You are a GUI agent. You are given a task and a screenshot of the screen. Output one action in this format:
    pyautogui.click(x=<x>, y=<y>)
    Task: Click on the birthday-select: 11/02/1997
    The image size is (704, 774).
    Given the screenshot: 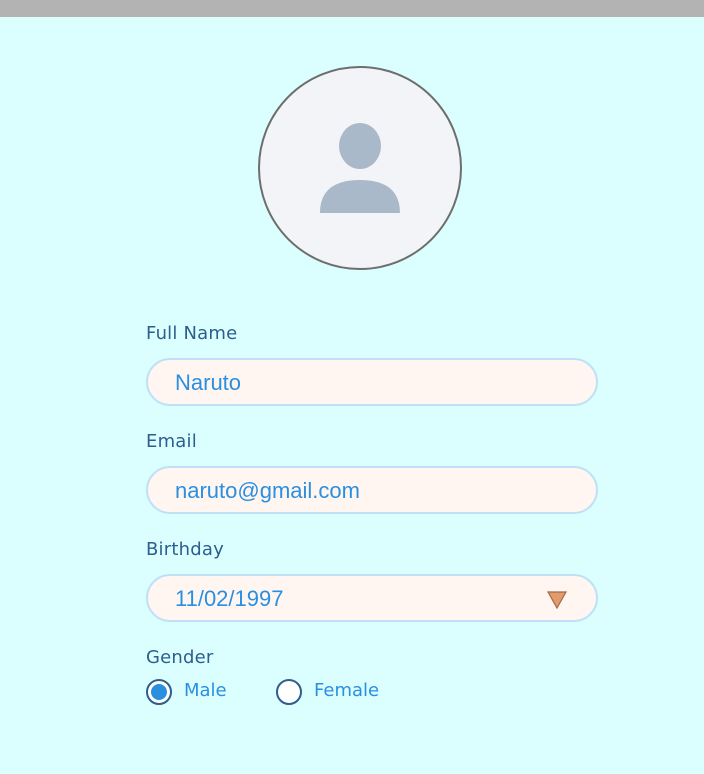 What is the action you would take?
    pyautogui.click(x=372, y=598)
    